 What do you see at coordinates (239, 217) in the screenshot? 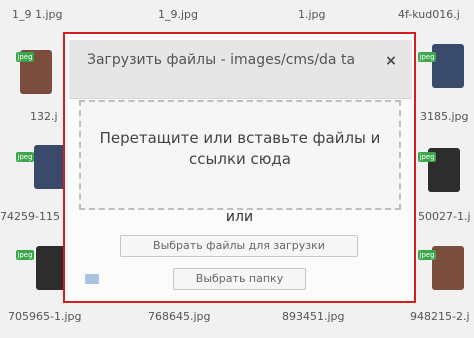
I see `or-separator: или` at bounding box center [239, 217].